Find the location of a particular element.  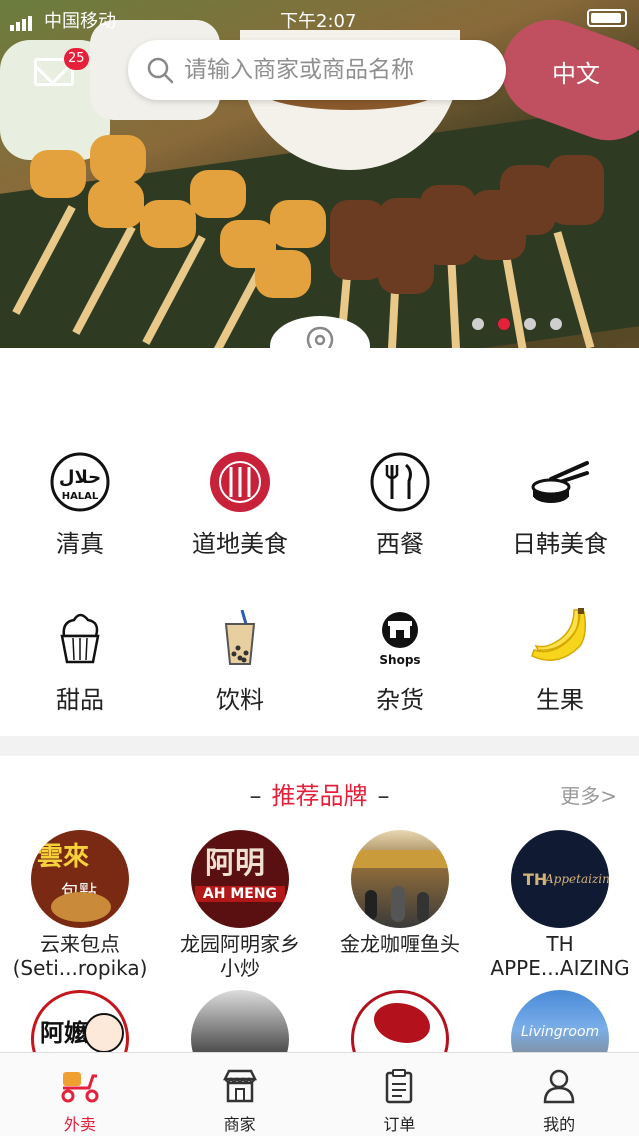

brand-card: 阿明 AH MENG 龙园阿明家乡 小炒 is located at coordinates (240, 905).